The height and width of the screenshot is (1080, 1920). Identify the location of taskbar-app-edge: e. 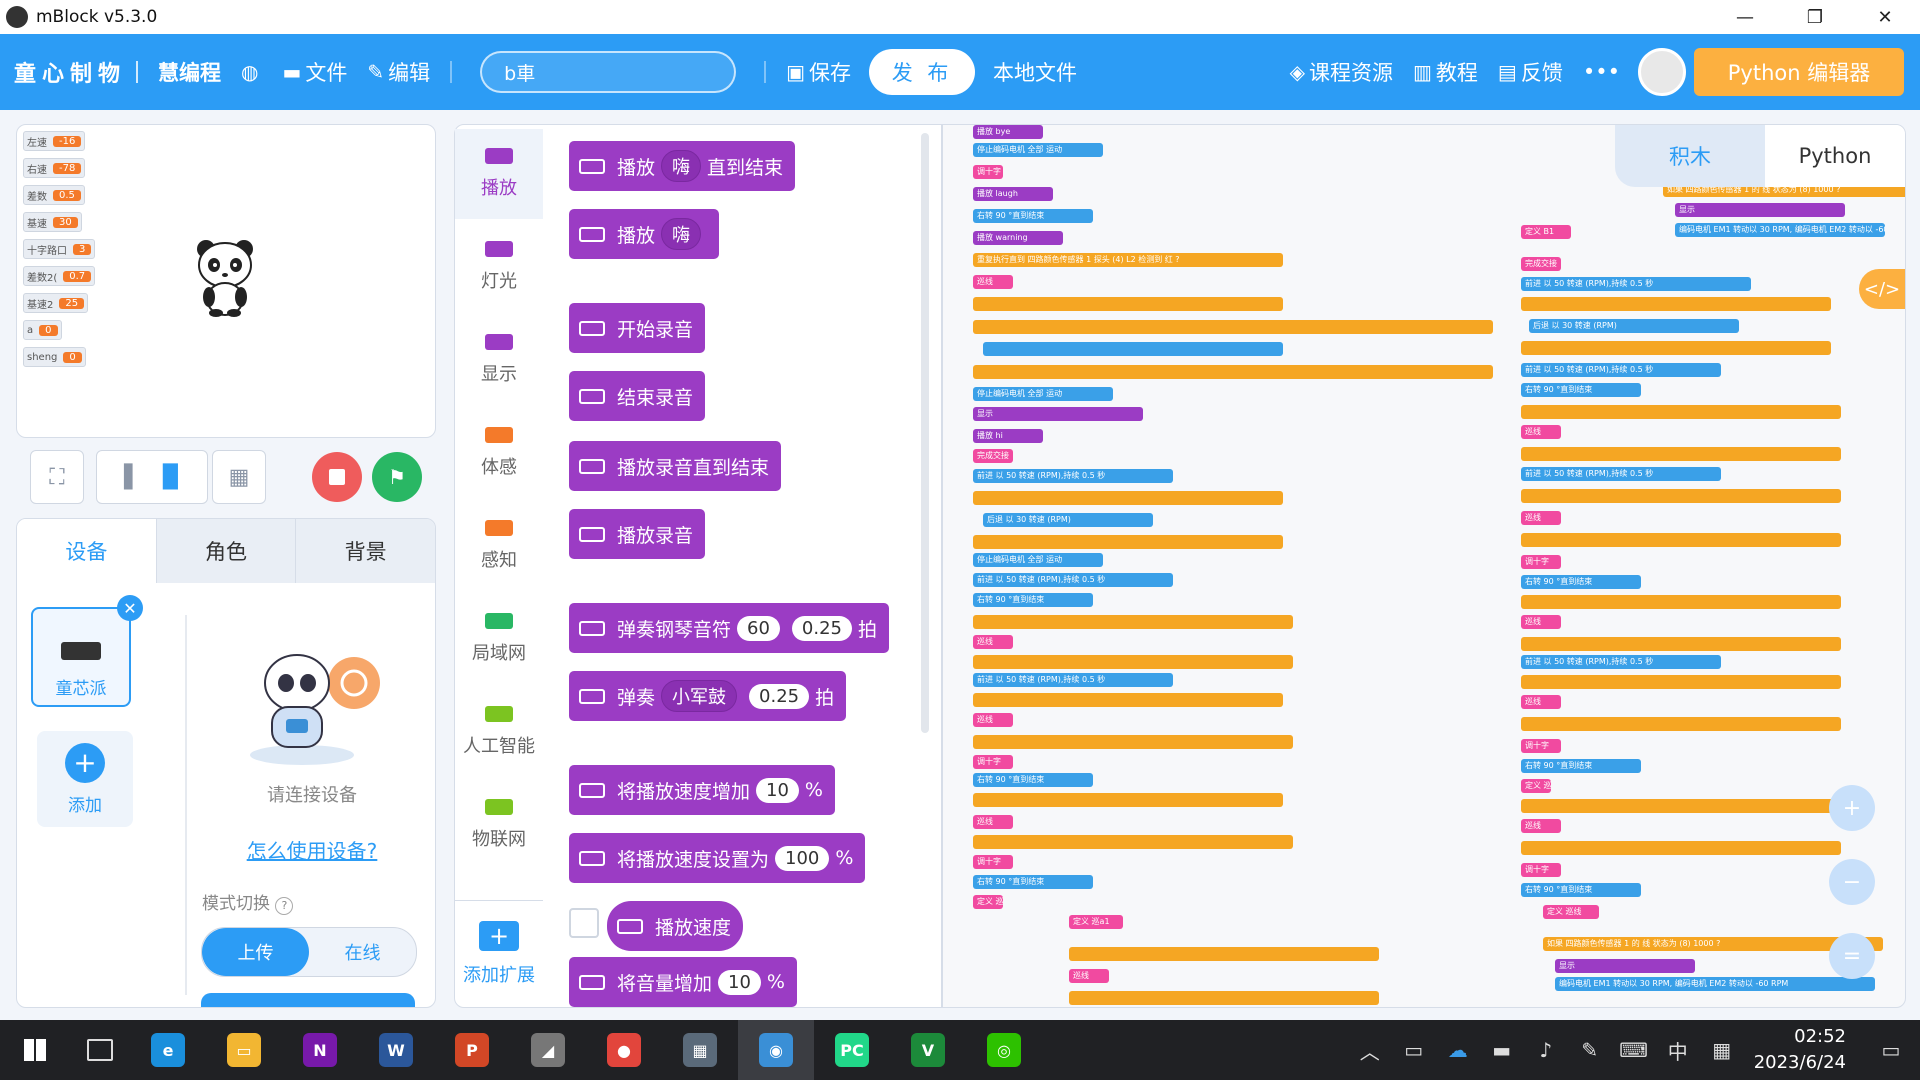
(168, 1050).